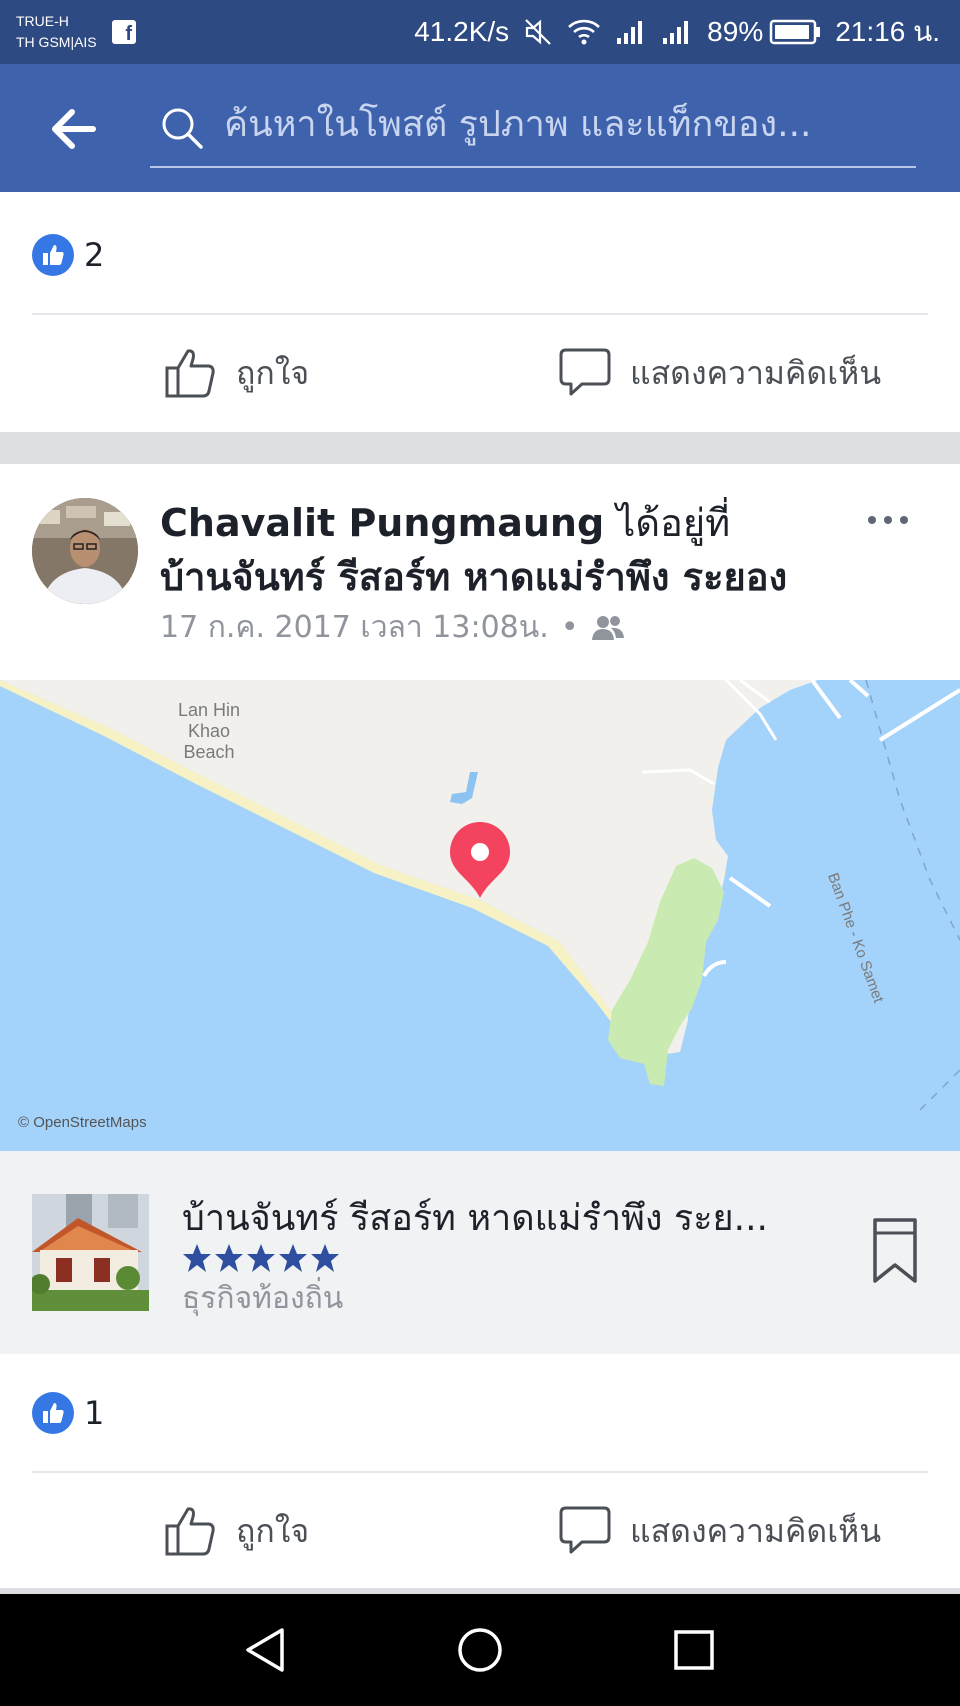  What do you see at coordinates (94, 1413) in the screenshot?
I see `like-count: 1` at bounding box center [94, 1413].